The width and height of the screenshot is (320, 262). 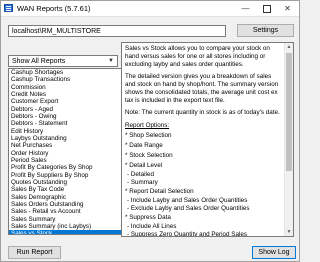 What do you see at coordinates (34, 252) in the screenshot?
I see `run-report-button: Run Report` at bounding box center [34, 252].